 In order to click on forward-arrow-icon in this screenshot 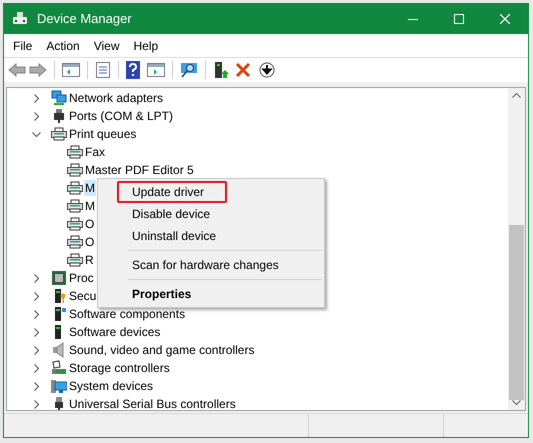, I will do `click(38, 70)`.